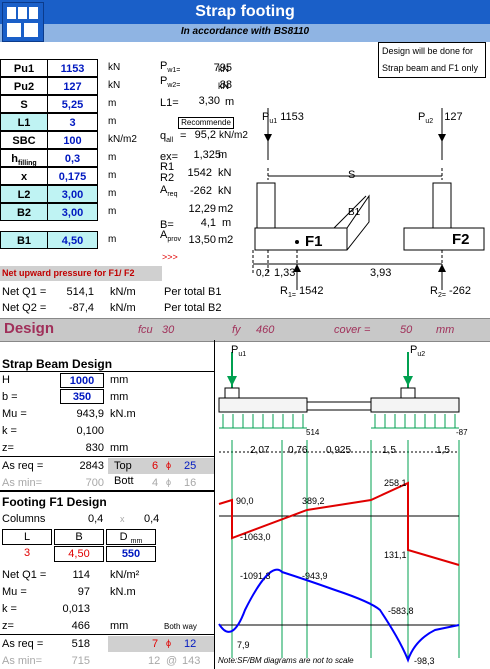 The image size is (490, 669). What do you see at coordinates (169, 643) in the screenshot?
I see `f1-bar-phi: ϕ` at bounding box center [169, 643].